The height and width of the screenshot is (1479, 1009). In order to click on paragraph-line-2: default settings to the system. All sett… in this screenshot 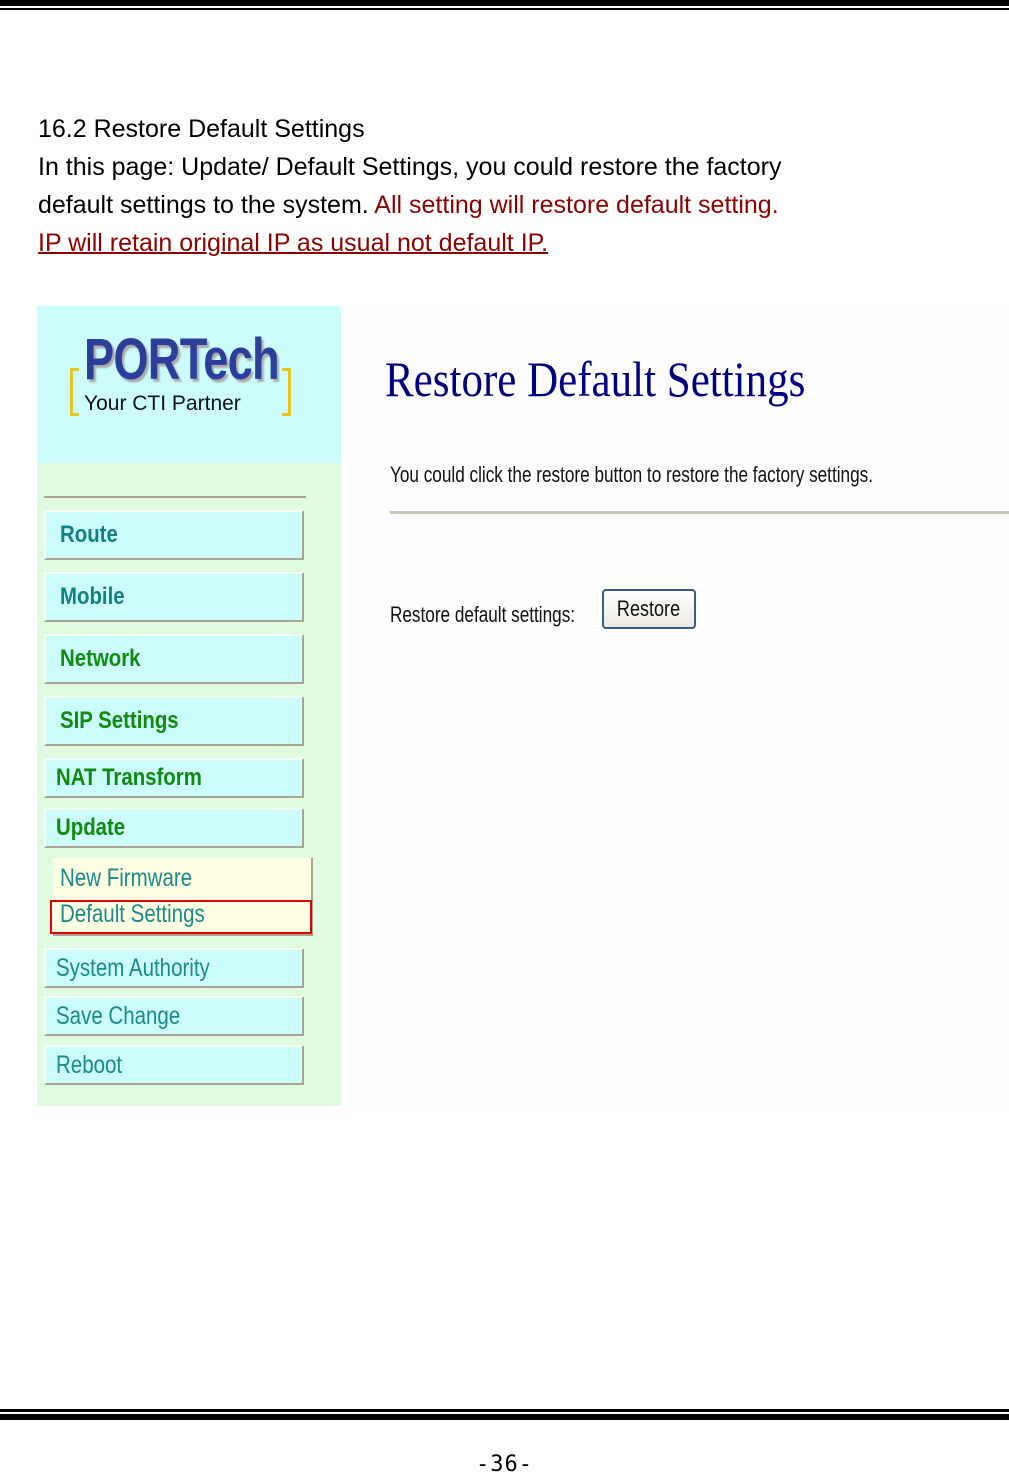, I will do `click(409, 205)`.